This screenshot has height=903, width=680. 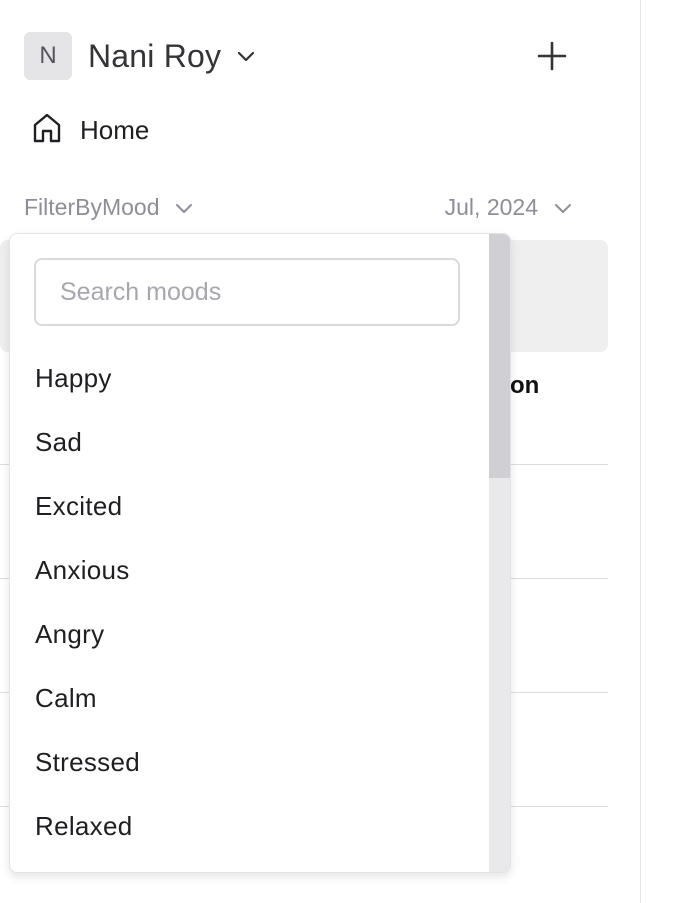 I want to click on user-name: Nani Roy, so click(x=155, y=55).